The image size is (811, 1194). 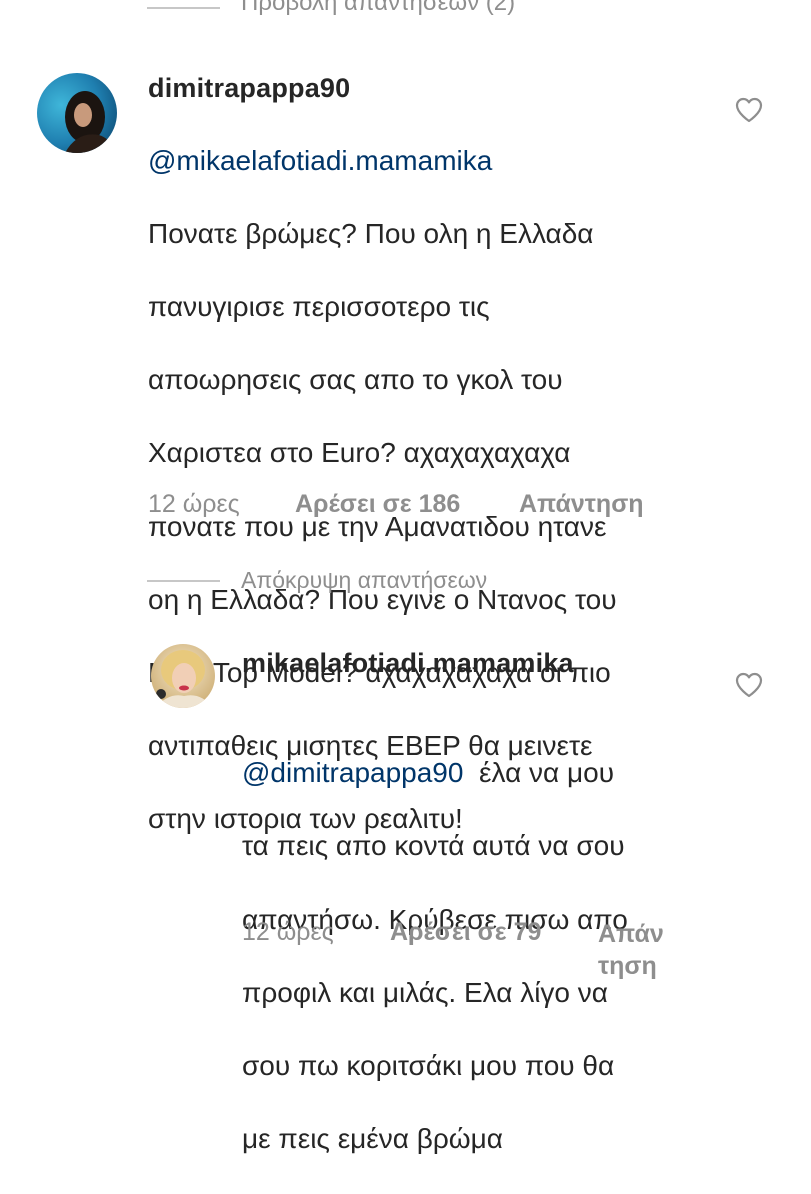 What do you see at coordinates (631, 950) in the screenshot?
I see `reply-reply-button: Απάν τηση` at bounding box center [631, 950].